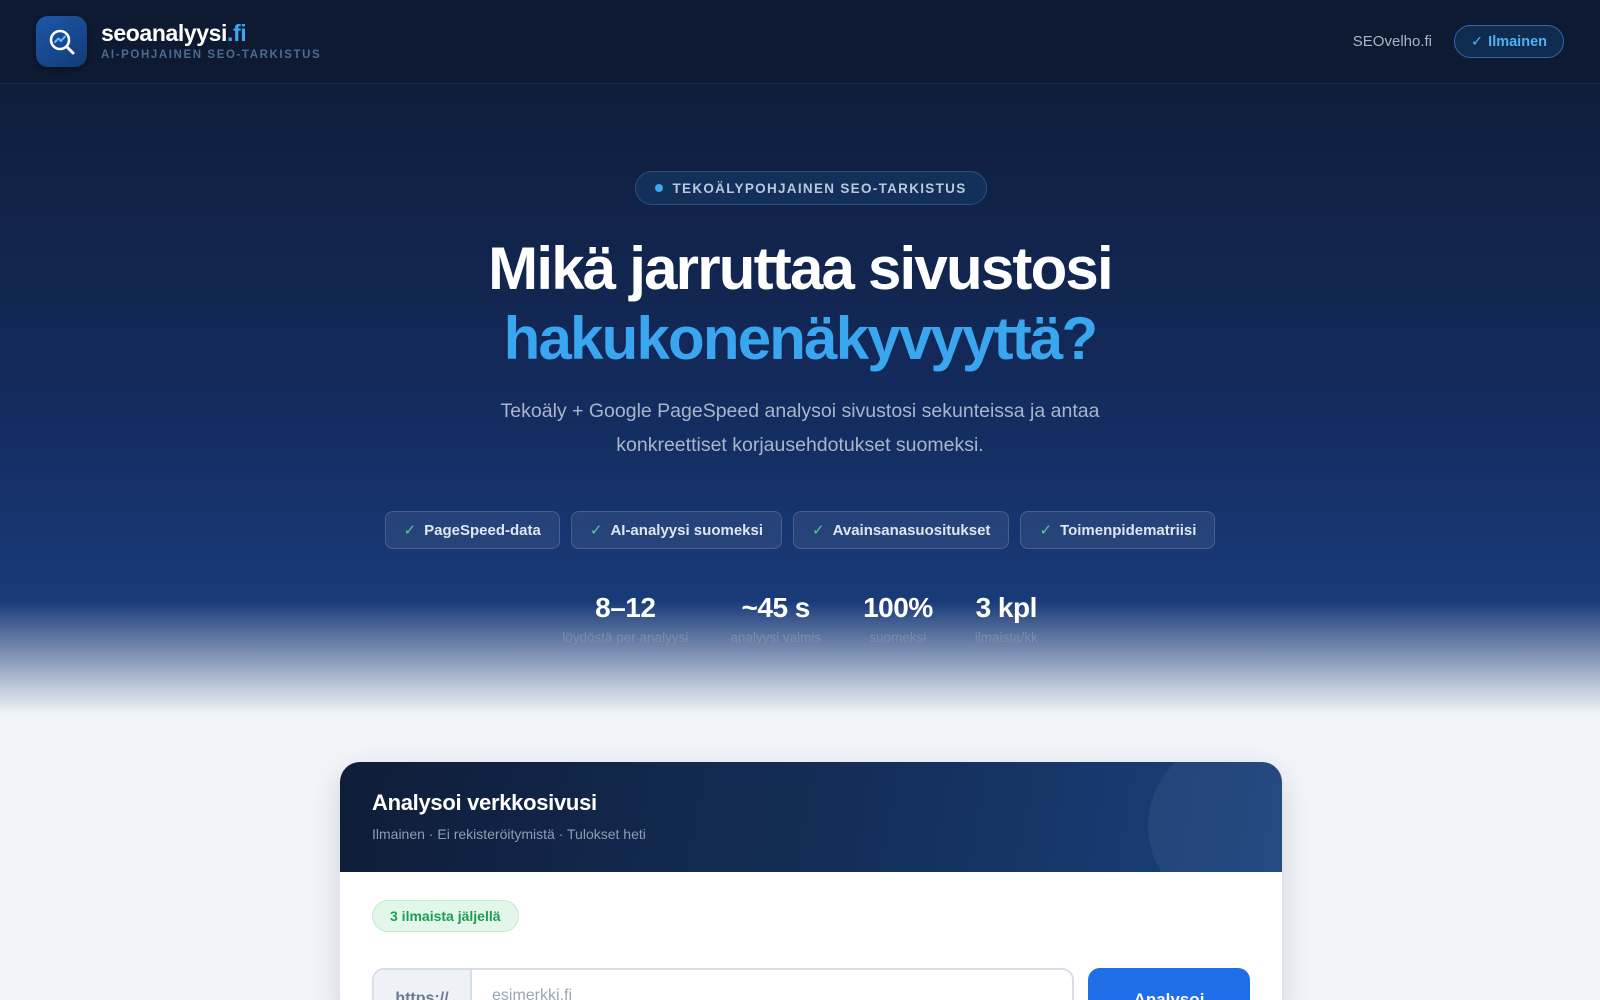 This screenshot has height=1000, width=1600. I want to click on stat-item: 8–12 löydöstä per analyysi, so click(625, 618).